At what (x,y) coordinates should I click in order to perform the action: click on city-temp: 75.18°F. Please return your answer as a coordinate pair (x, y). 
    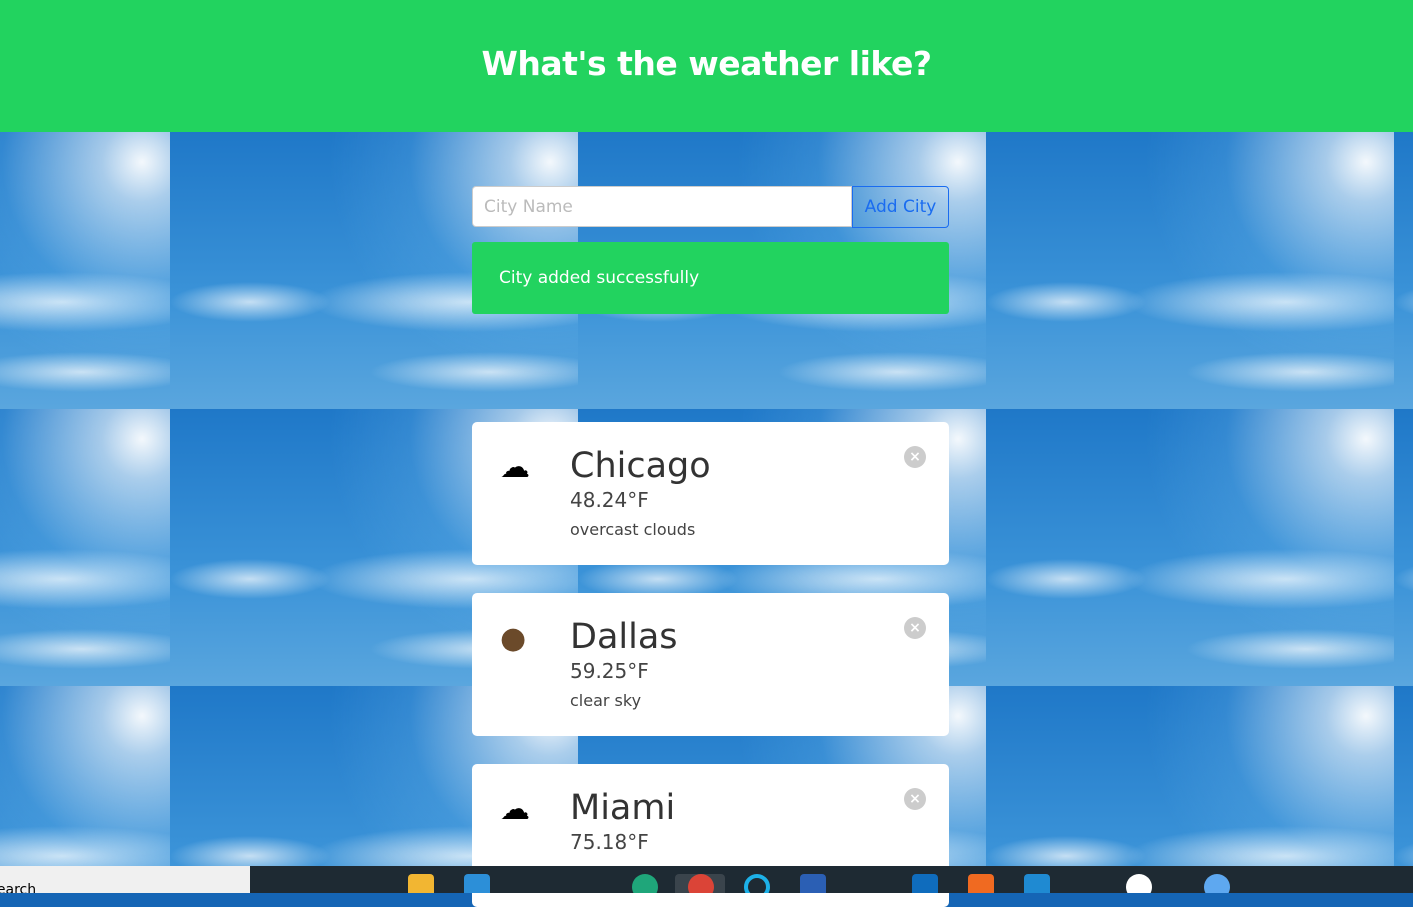
    Looking at the image, I should click on (609, 842).